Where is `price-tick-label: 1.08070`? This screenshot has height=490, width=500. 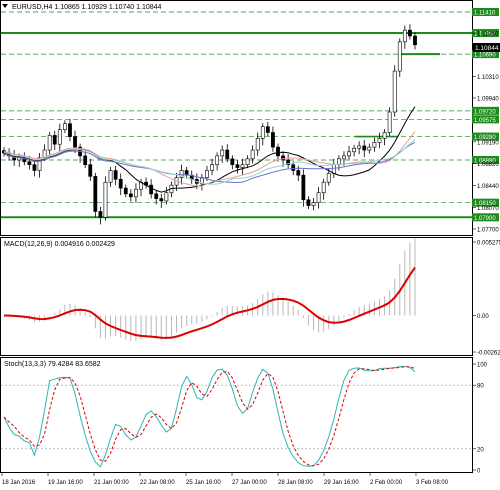 price-tick-label: 1.08070 is located at coordinates (488, 209).